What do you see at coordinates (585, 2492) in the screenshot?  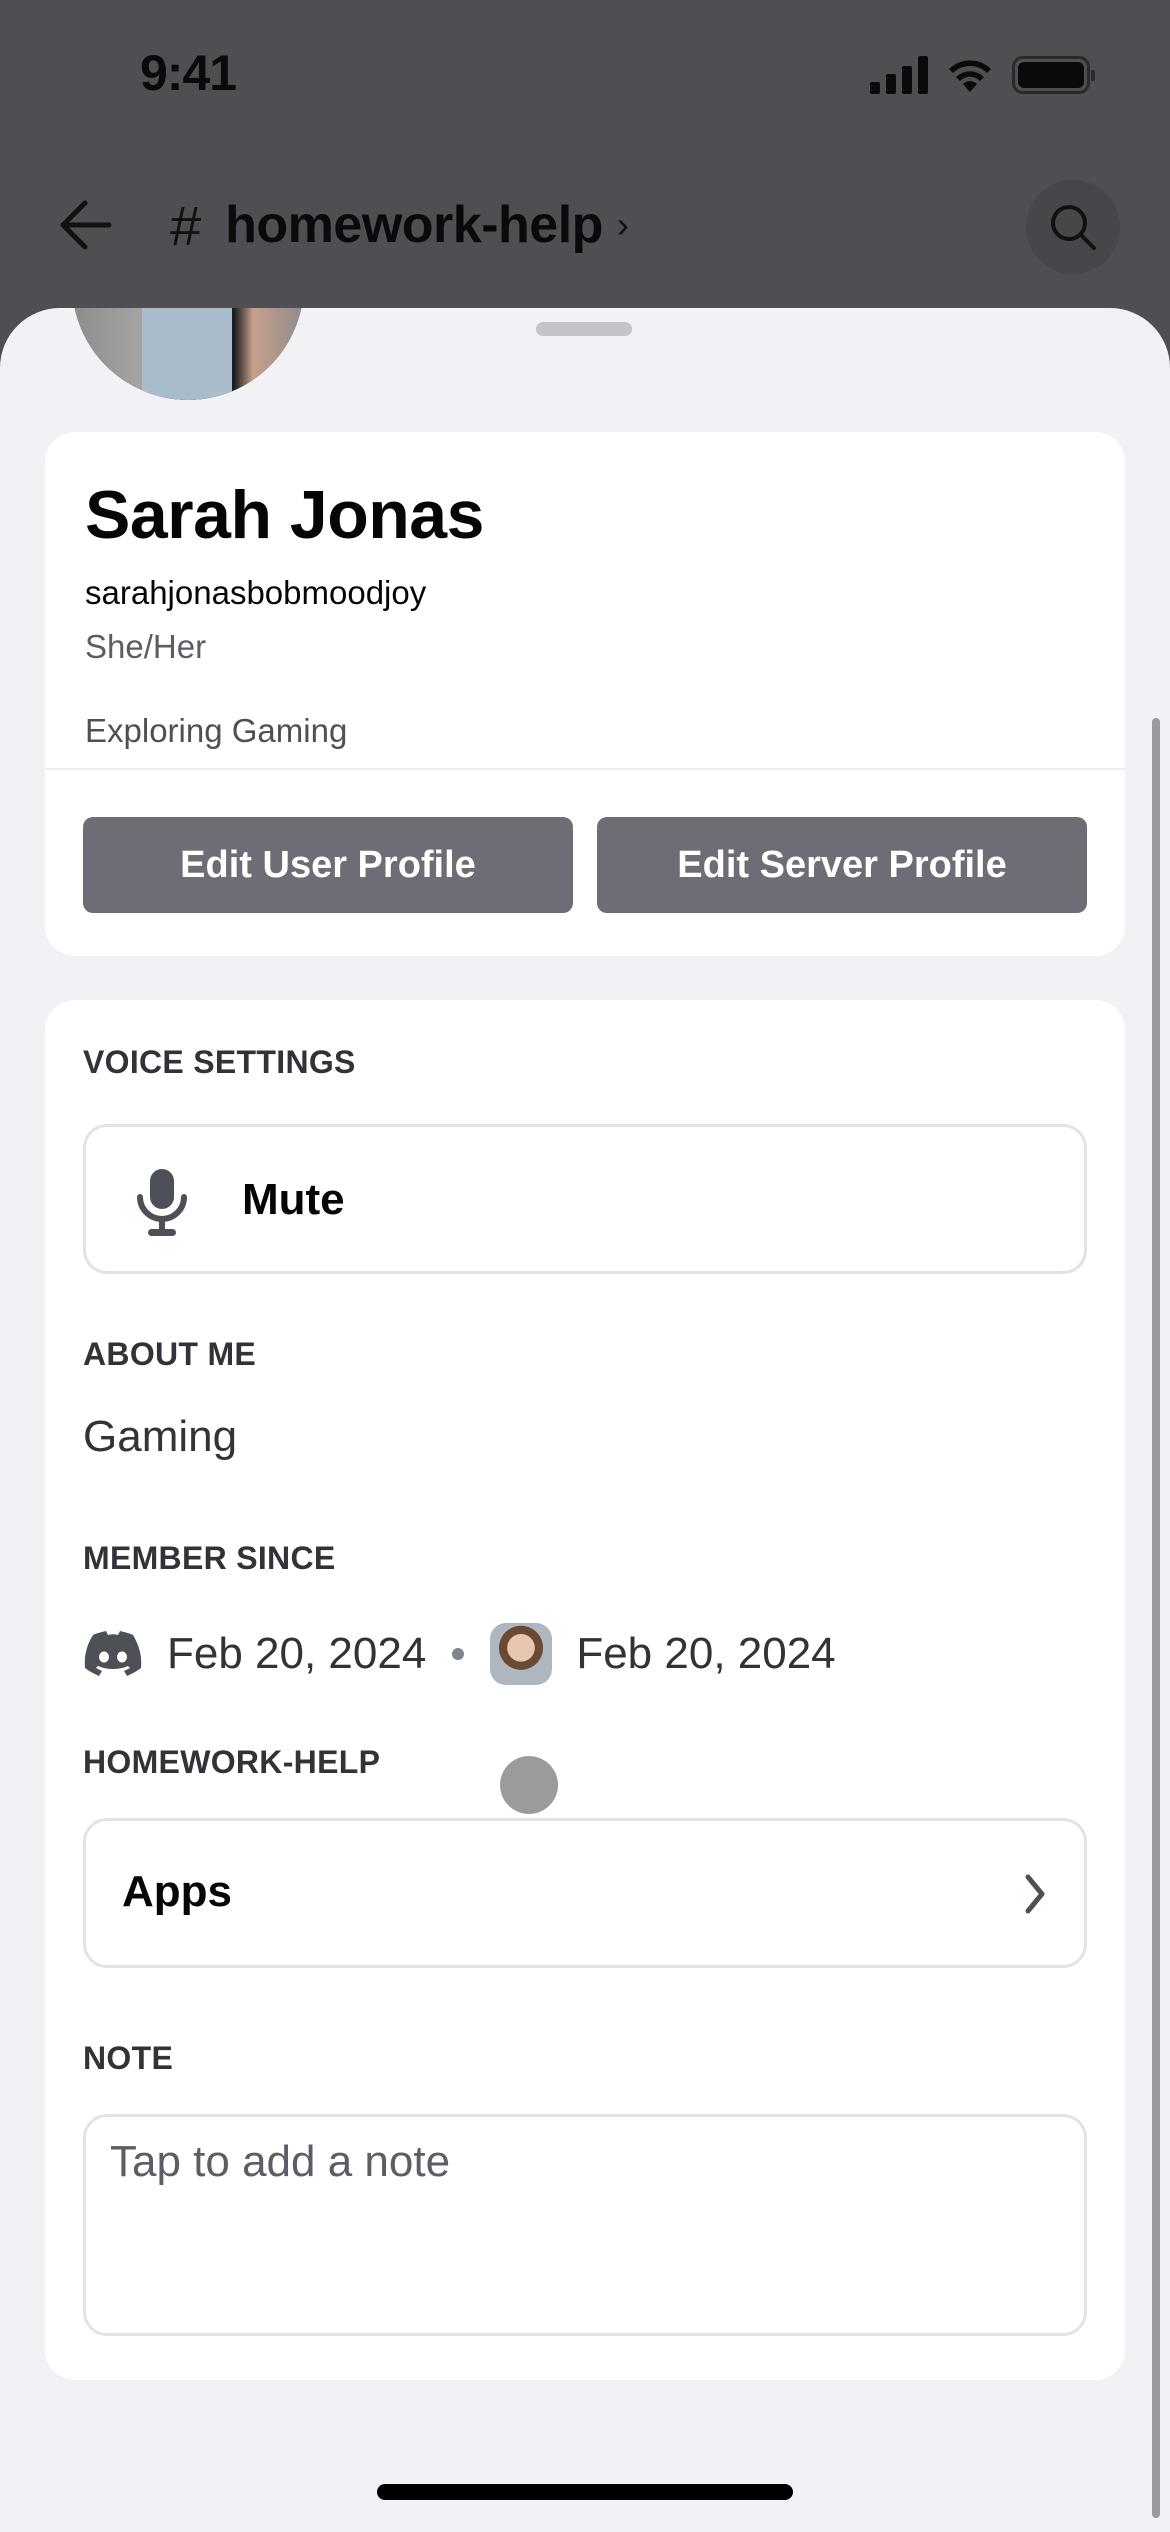 I see `home-indicator` at bounding box center [585, 2492].